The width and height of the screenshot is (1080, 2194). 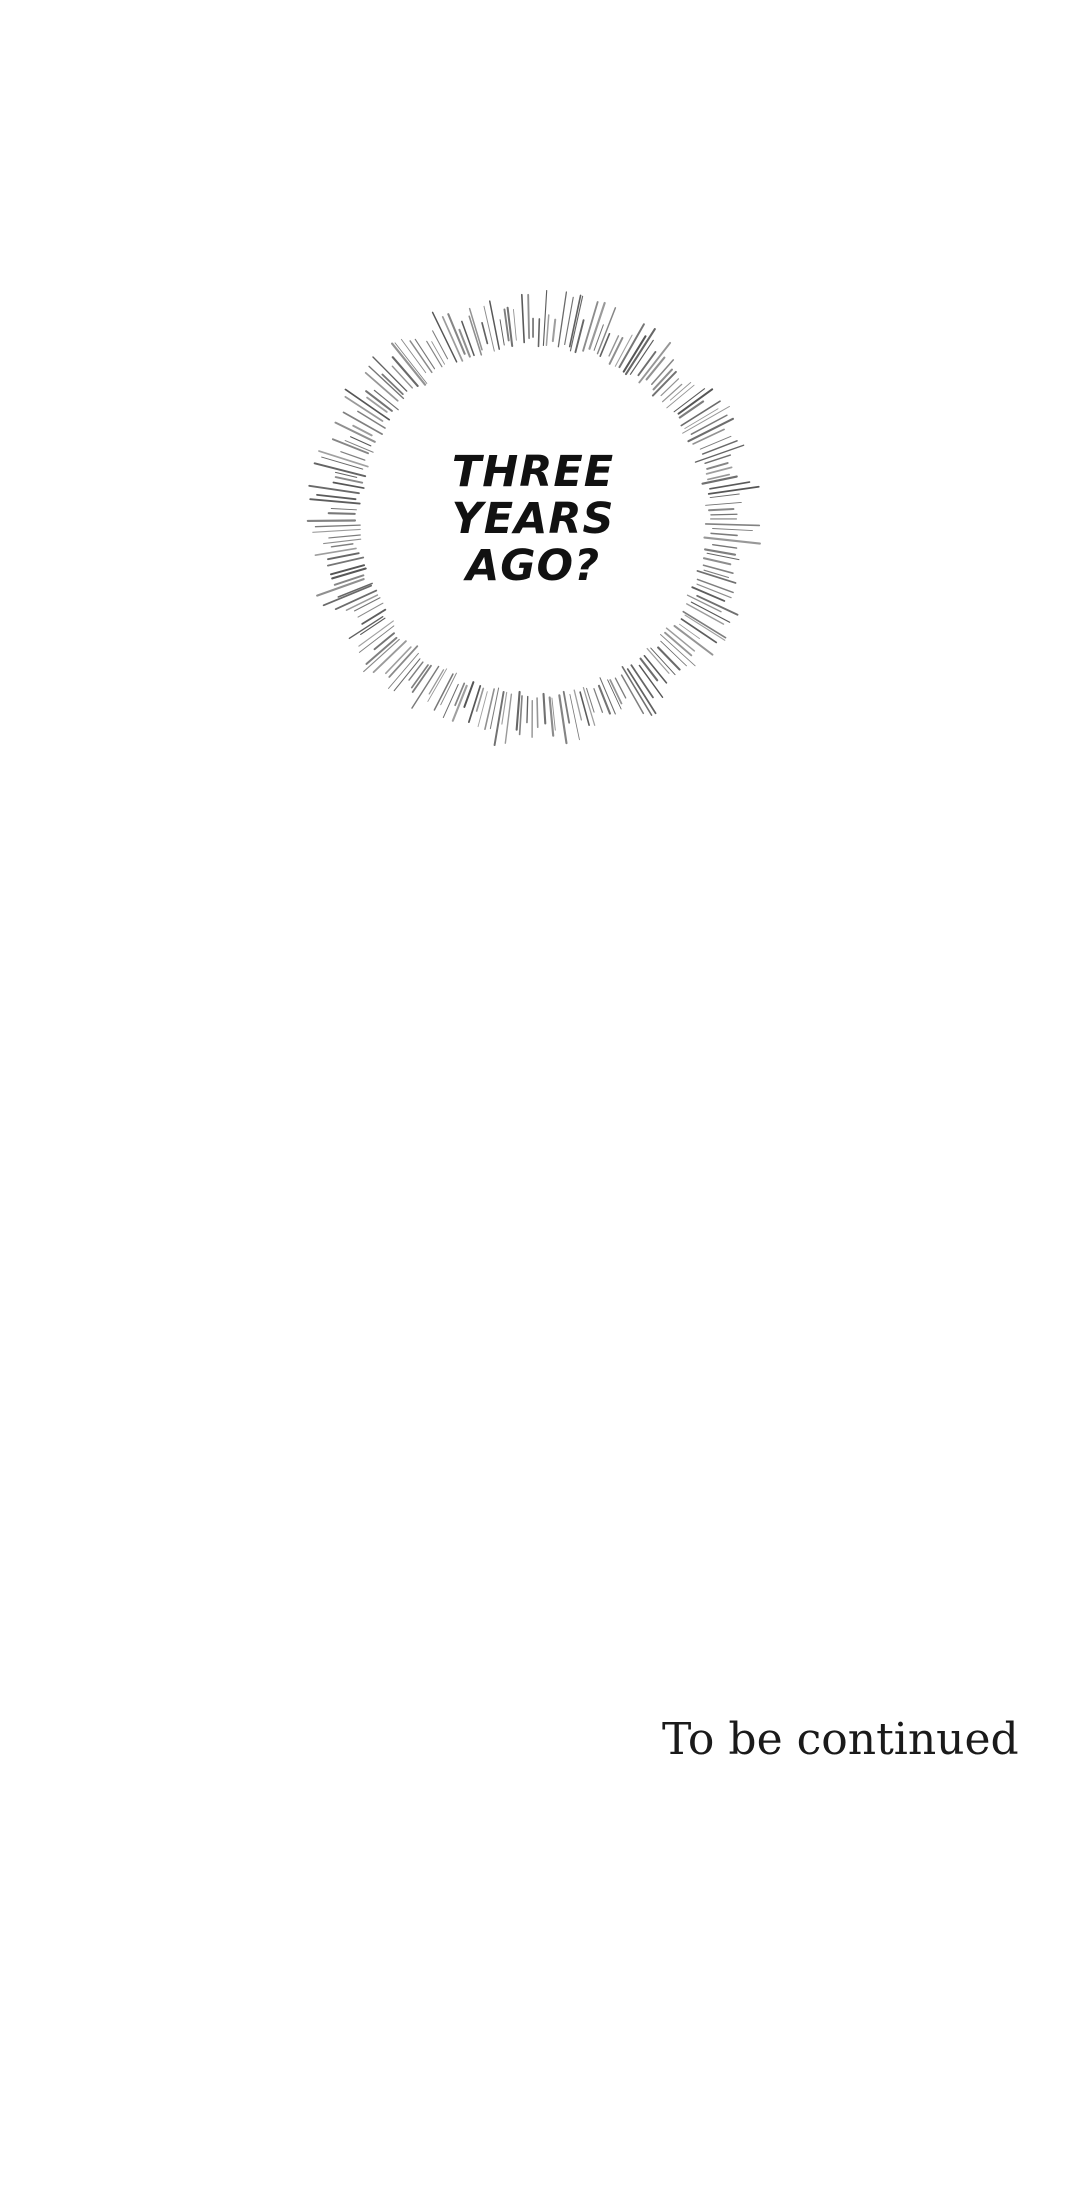 I want to click on burst-text: THREE YEARS AGO?, so click(x=533, y=519).